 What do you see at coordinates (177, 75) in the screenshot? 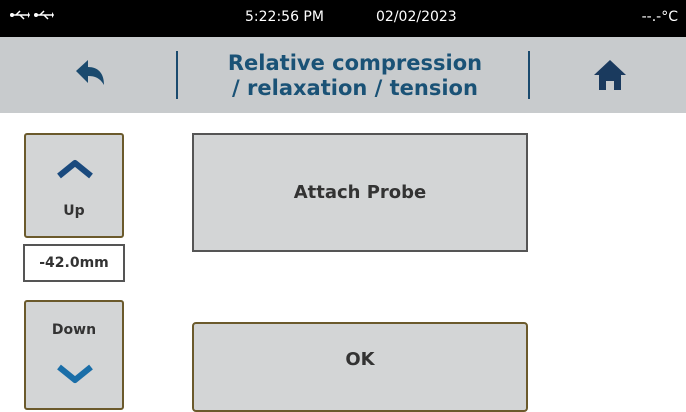
I see `header-divider-left` at bounding box center [177, 75].